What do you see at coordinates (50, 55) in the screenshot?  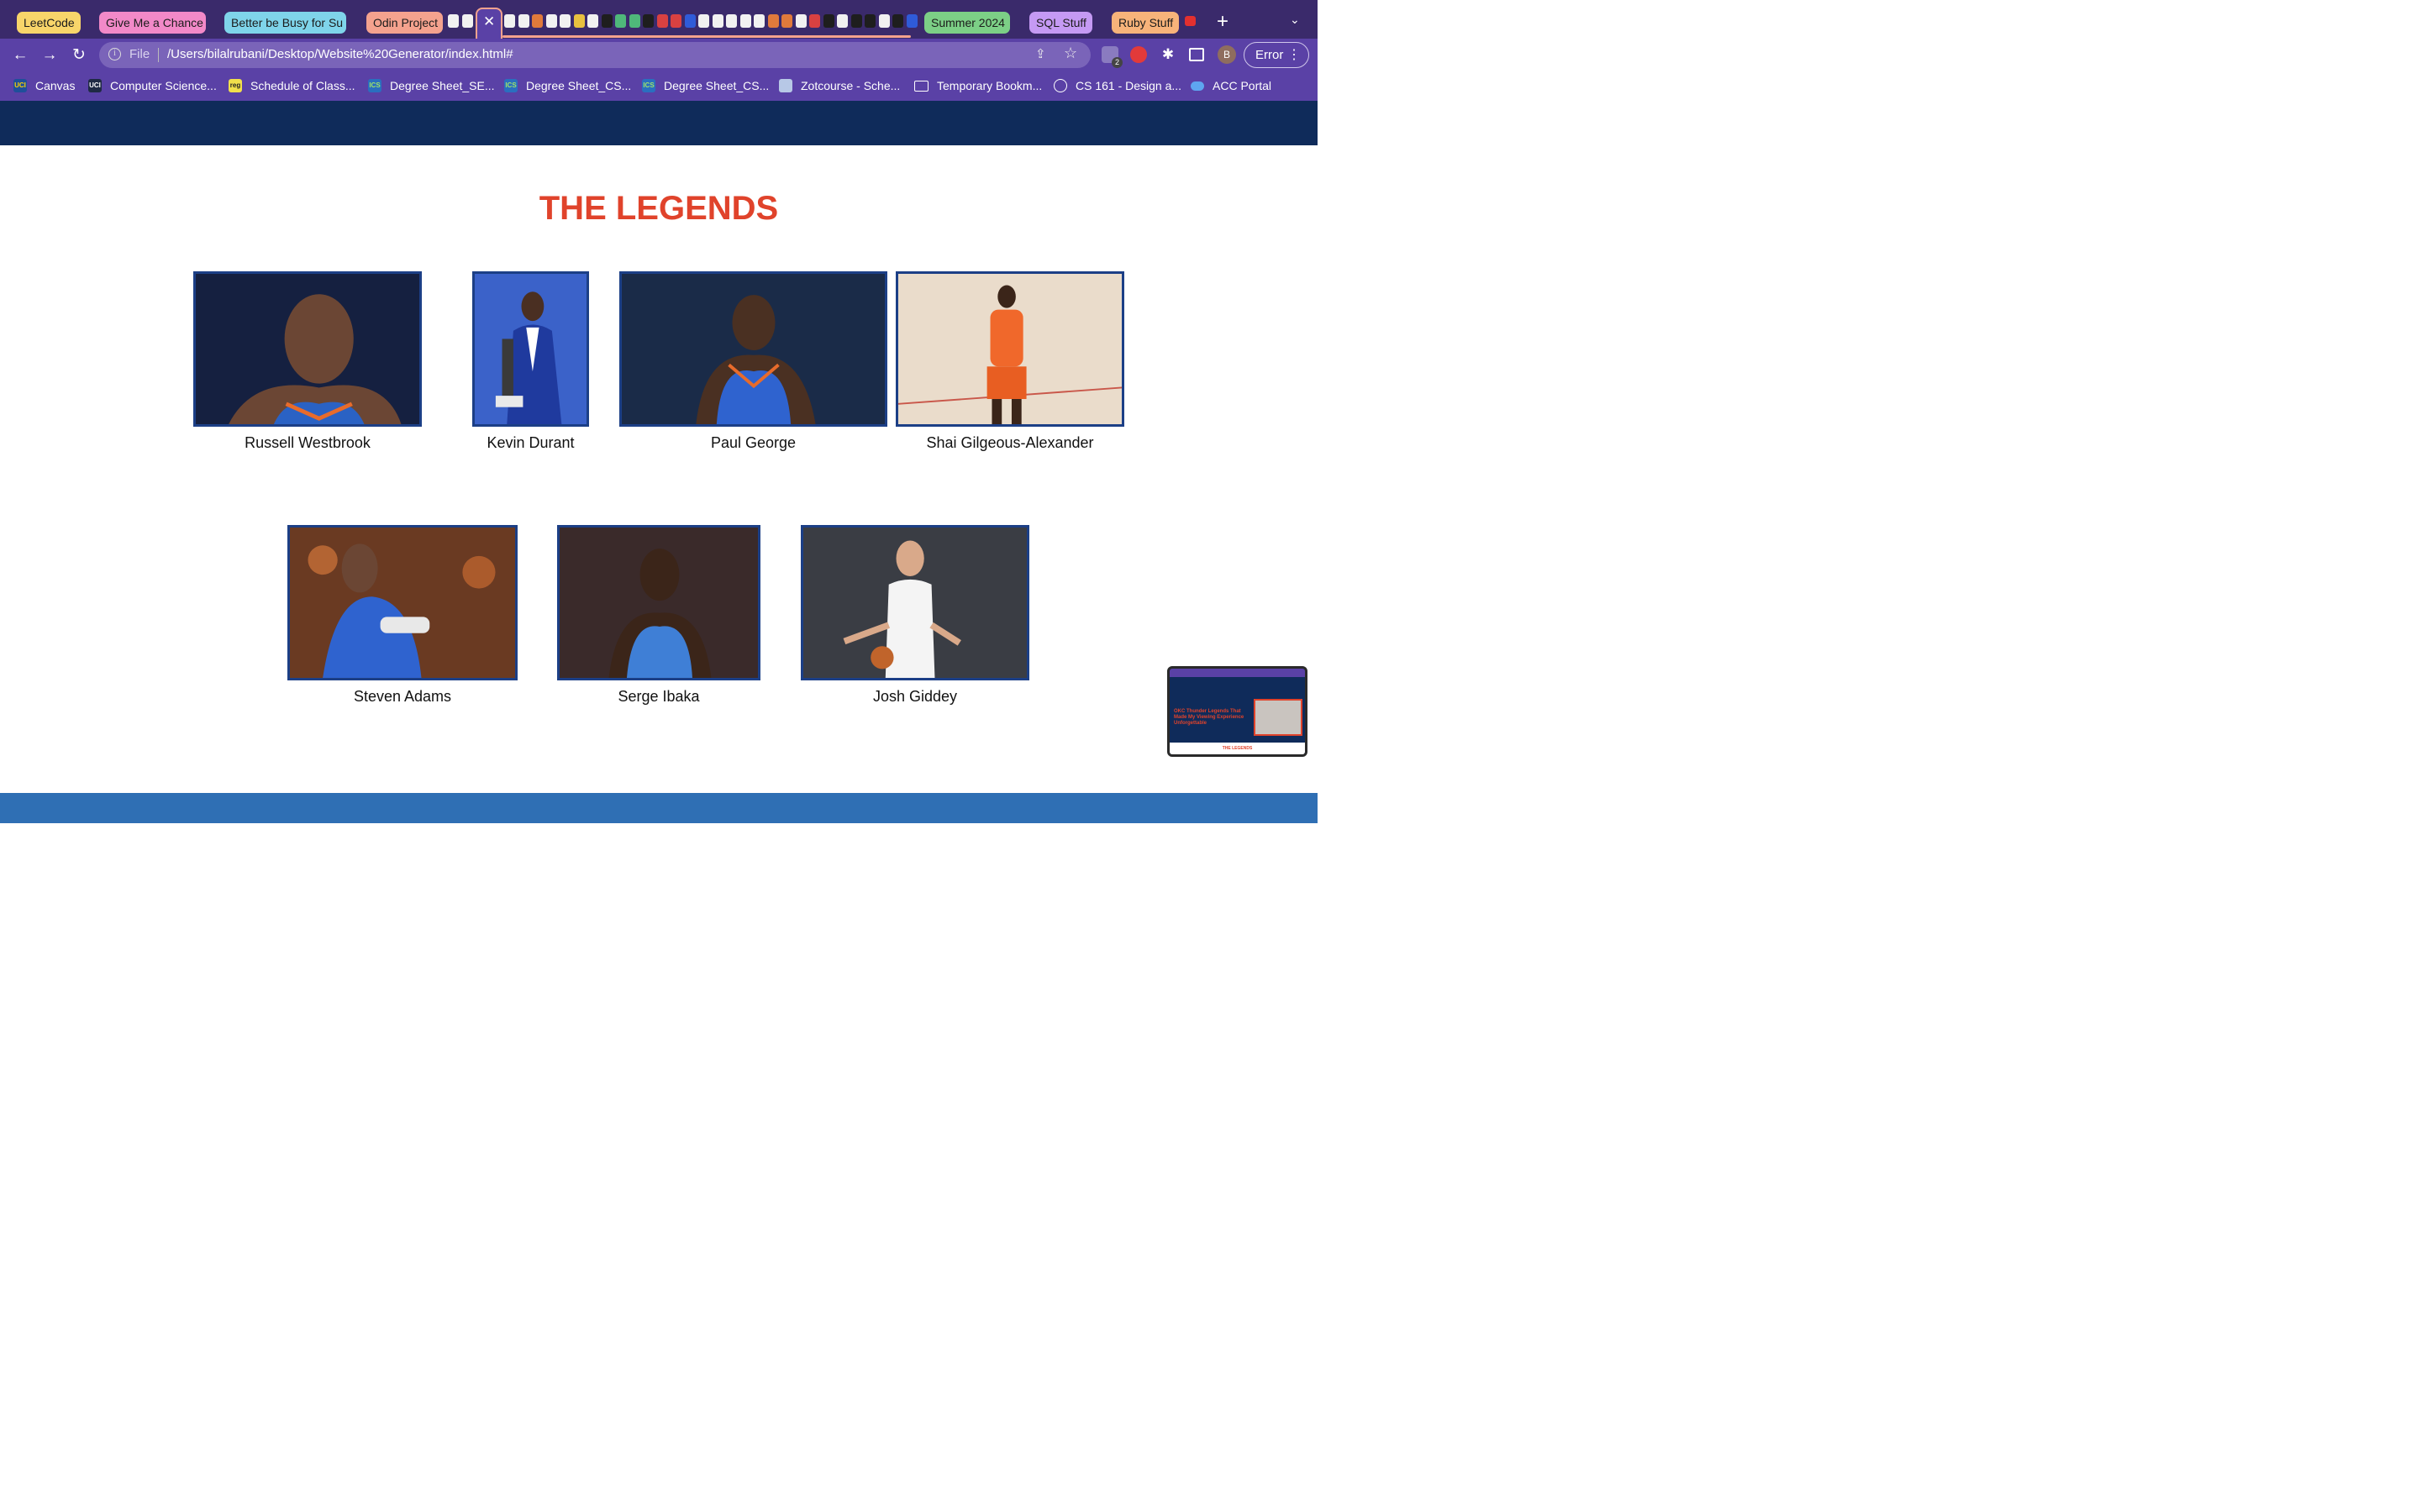 I see `forward-arrow-icon: →` at bounding box center [50, 55].